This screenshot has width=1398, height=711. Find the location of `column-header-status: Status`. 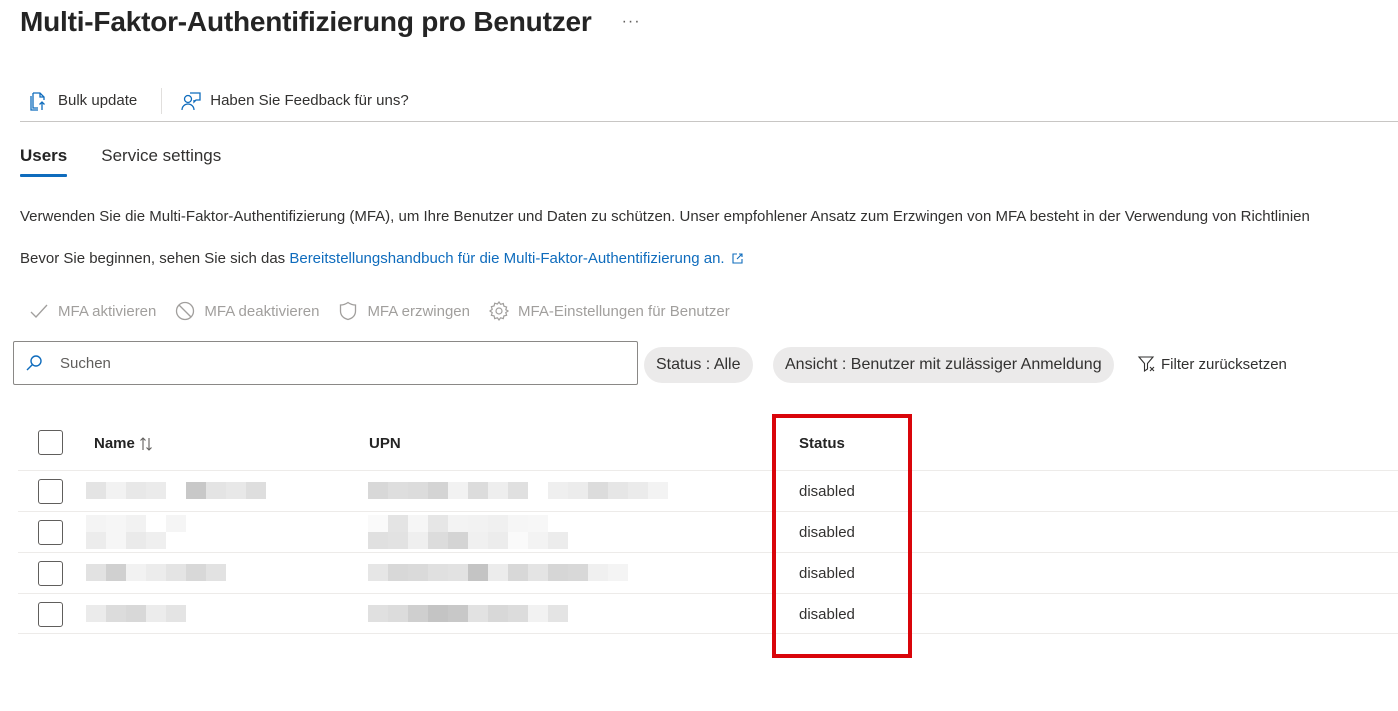

column-header-status: Status is located at coordinates (822, 443).